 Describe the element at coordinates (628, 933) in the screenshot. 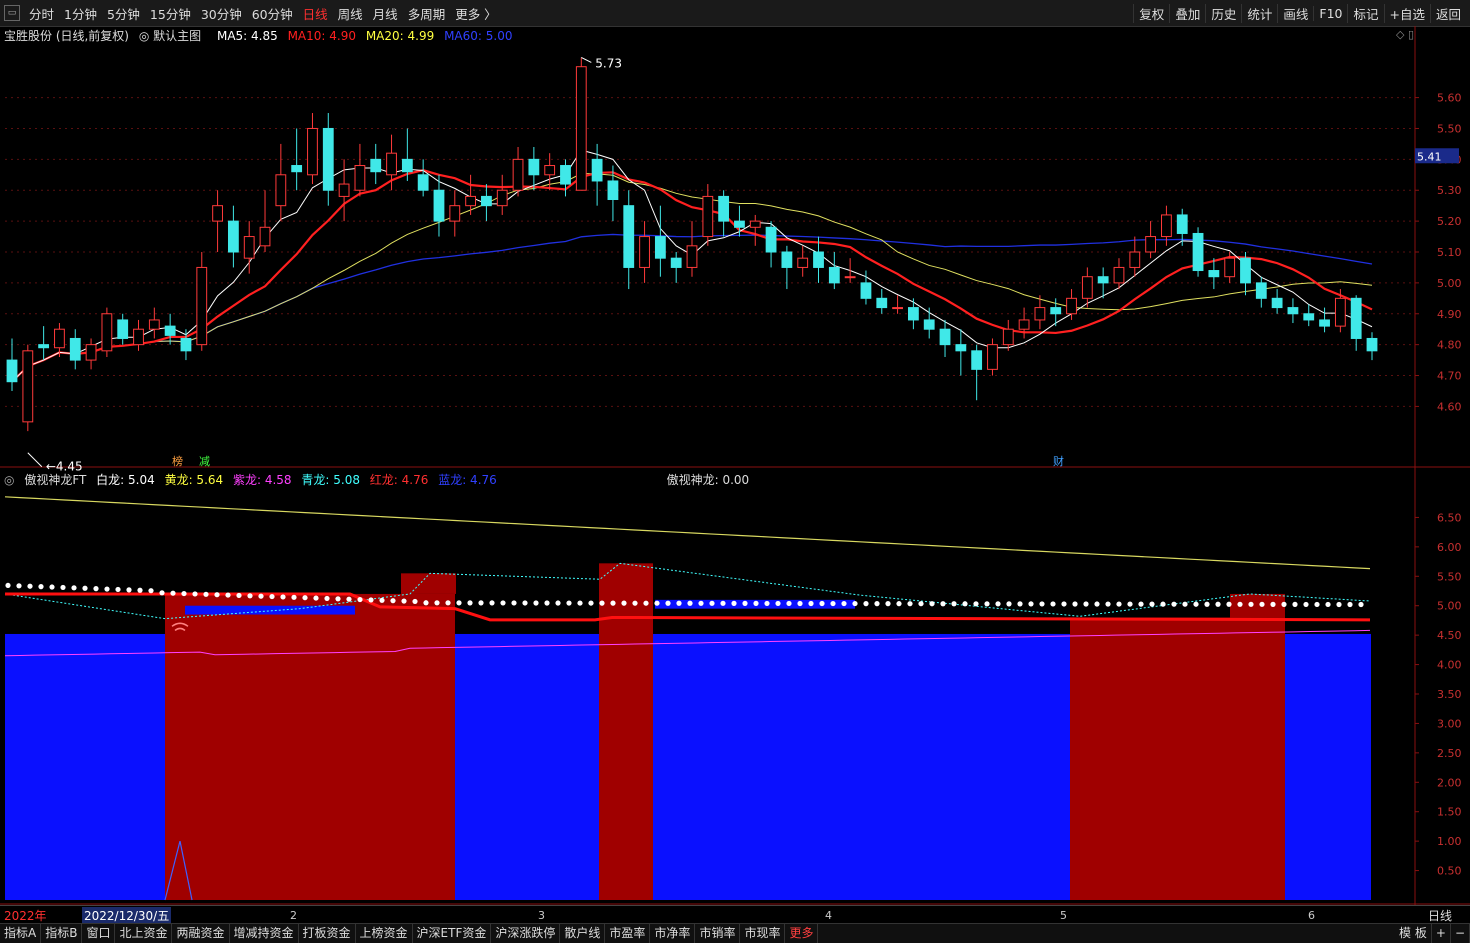

I see `tab-pe: 市盈率` at that location.